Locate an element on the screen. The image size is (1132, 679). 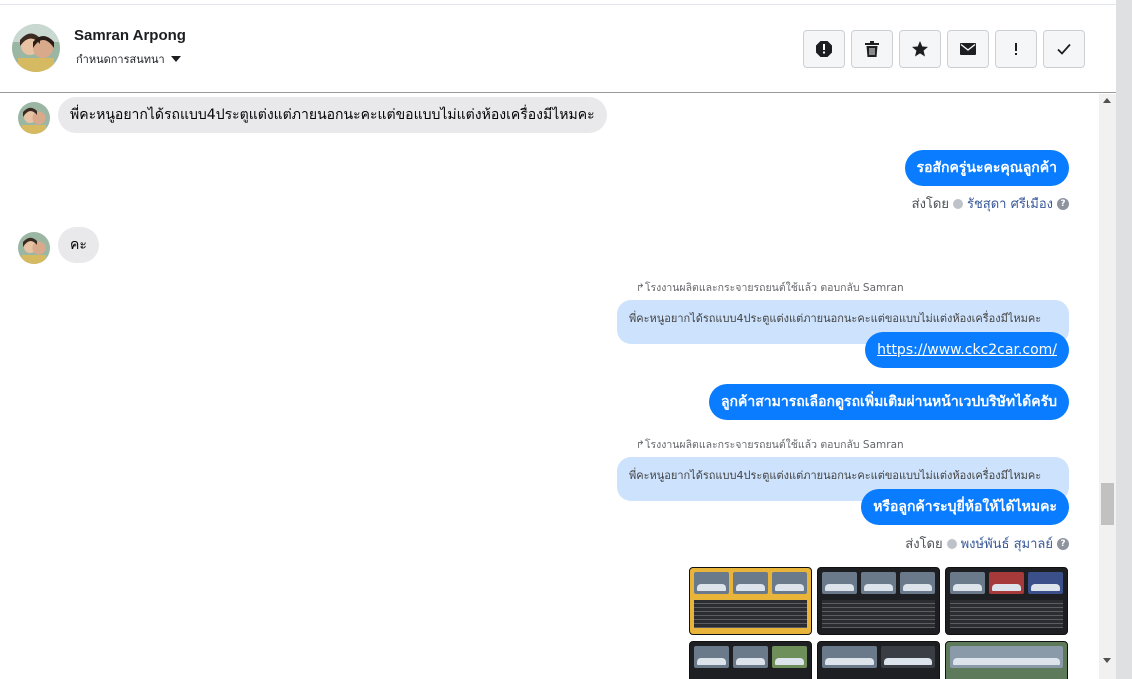
check-icon is located at coordinates (1064, 49).